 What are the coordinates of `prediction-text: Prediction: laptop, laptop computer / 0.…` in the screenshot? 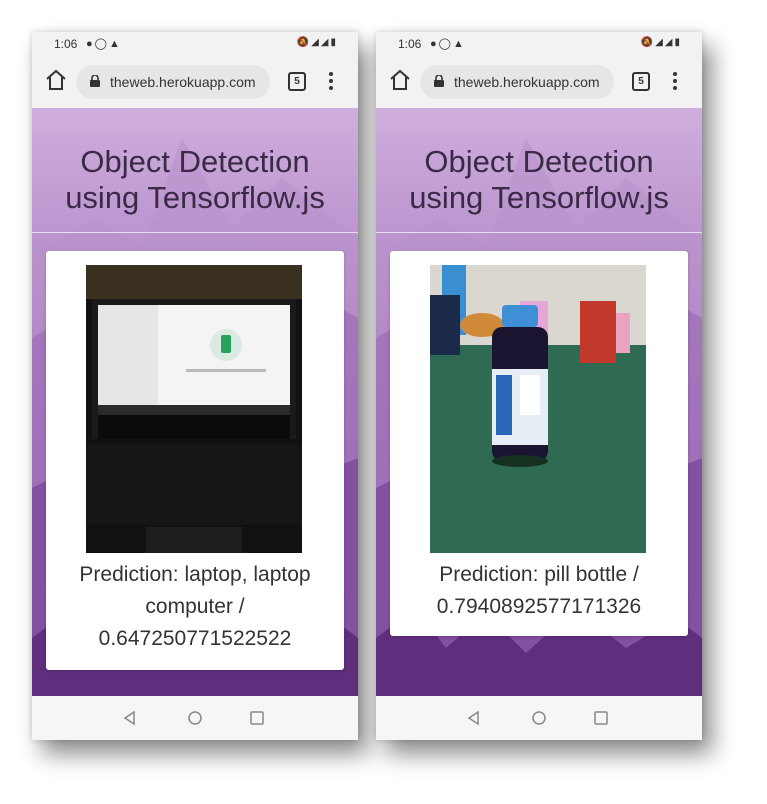 It's located at (195, 606).